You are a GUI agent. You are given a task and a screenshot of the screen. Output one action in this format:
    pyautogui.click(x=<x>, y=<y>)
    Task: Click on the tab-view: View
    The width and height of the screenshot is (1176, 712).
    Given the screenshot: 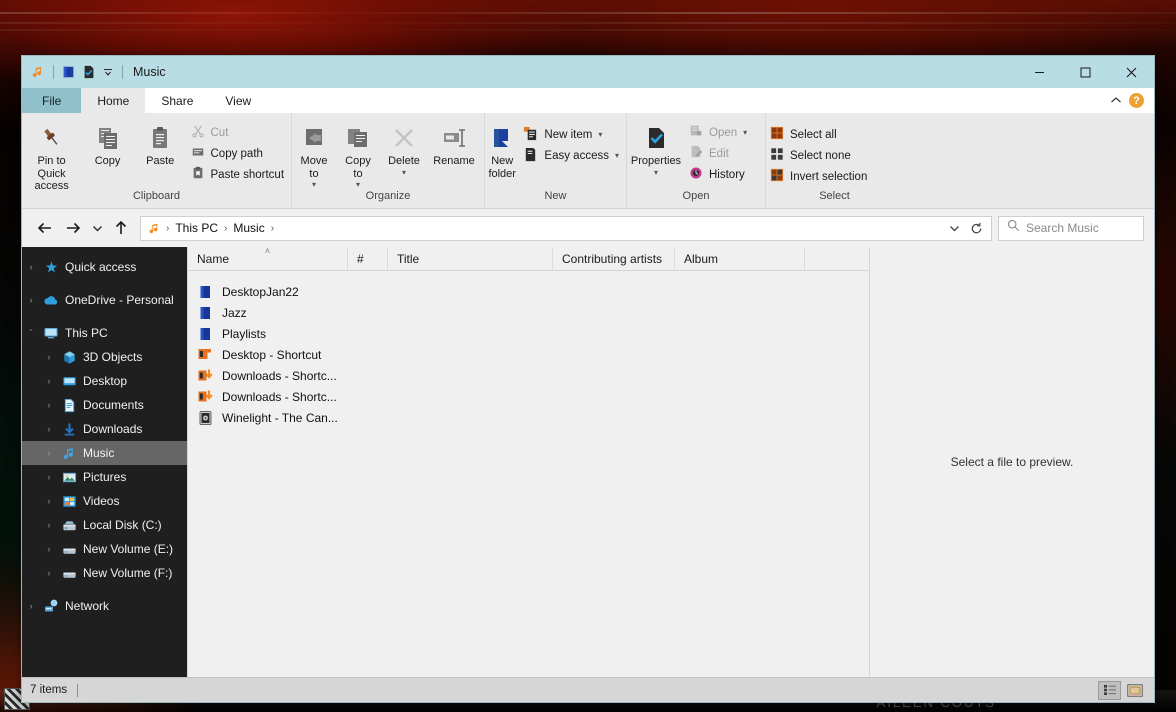 What is the action you would take?
    pyautogui.click(x=238, y=100)
    